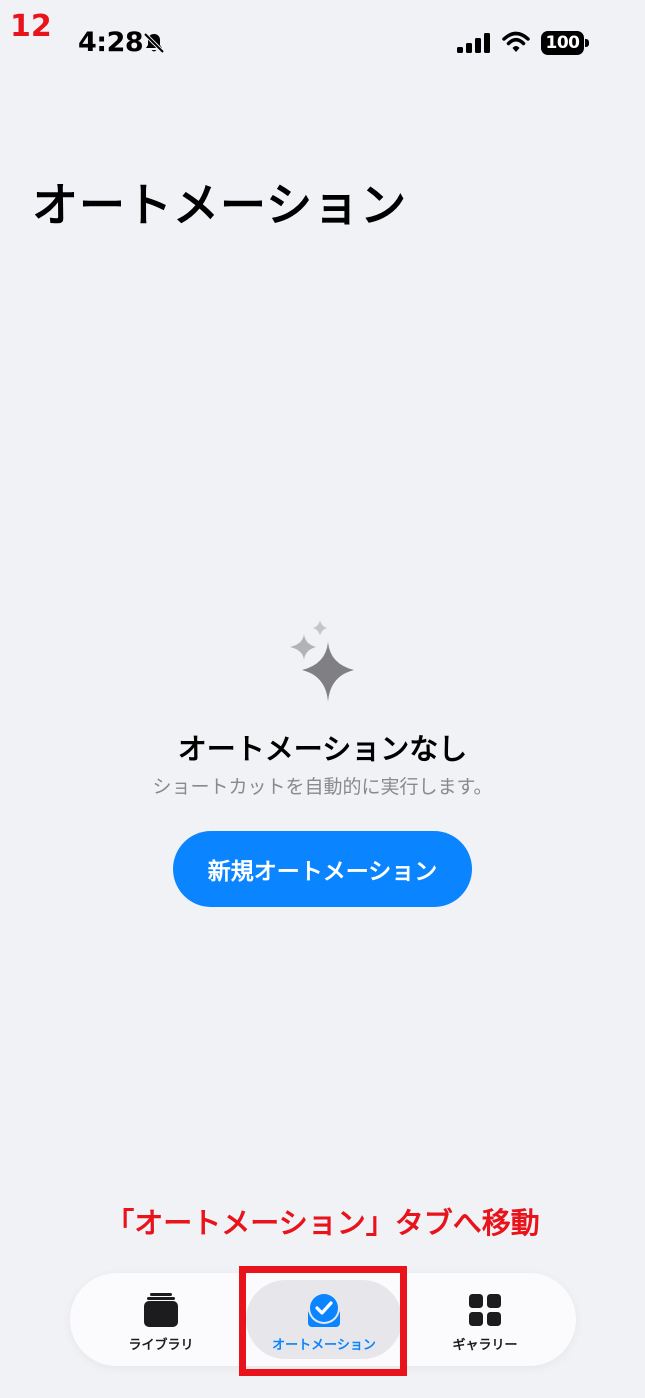  Describe the element at coordinates (31, 26) in the screenshot. I see `step-number: 12` at that location.